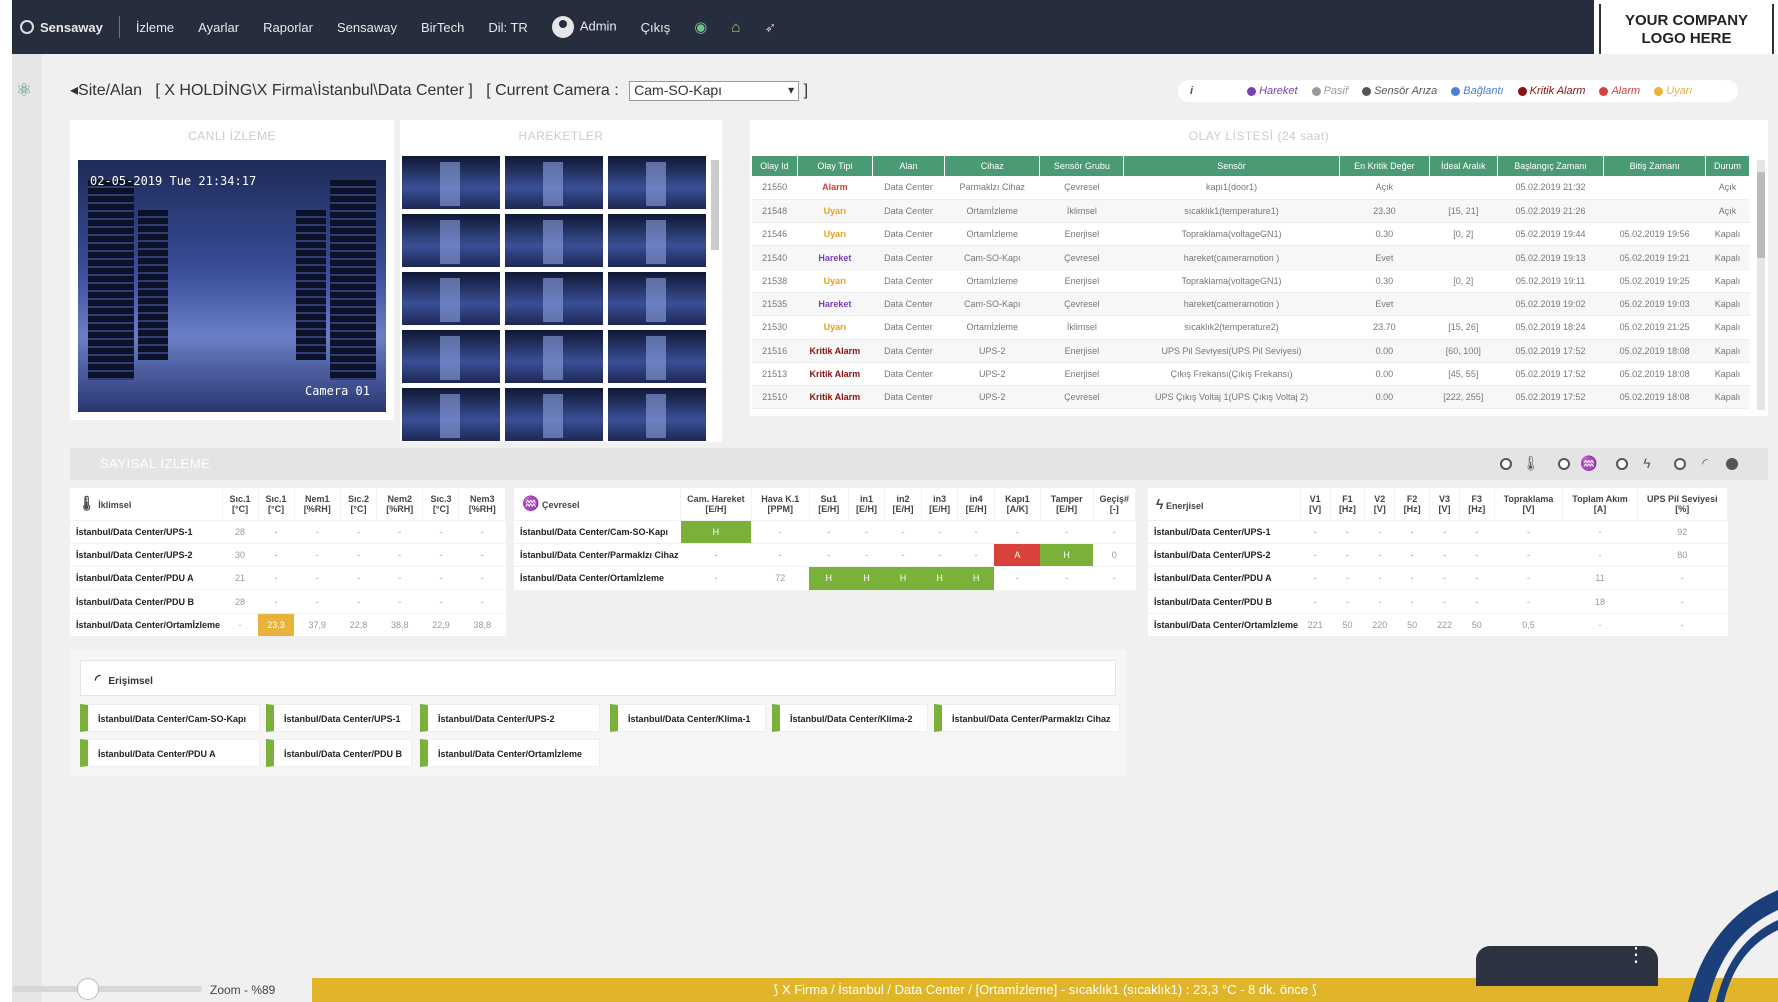 The height and width of the screenshot is (1002, 1778). Describe the element at coordinates (1438, 554) in the screenshot. I see `table-row: İstanbul/Data Center/UPS-2- - - - - - - -80` at that location.